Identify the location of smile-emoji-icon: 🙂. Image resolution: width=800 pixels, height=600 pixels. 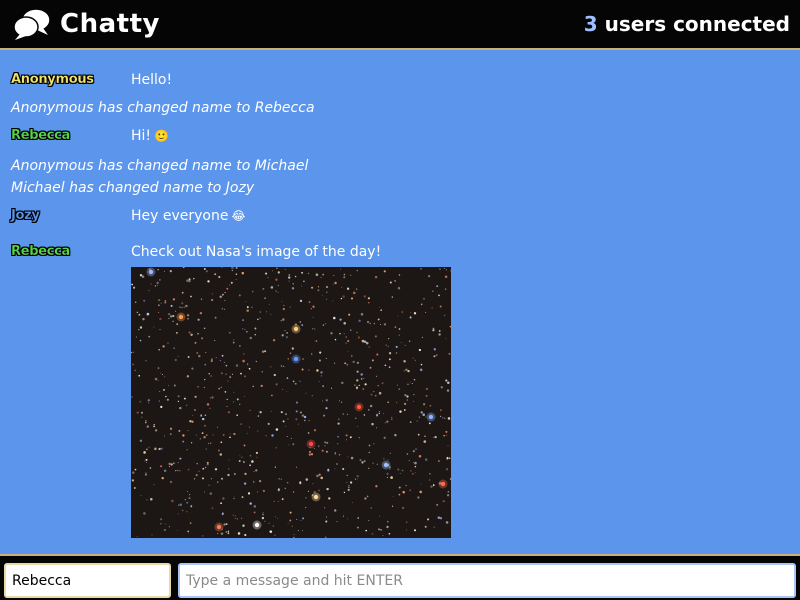
(161, 136).